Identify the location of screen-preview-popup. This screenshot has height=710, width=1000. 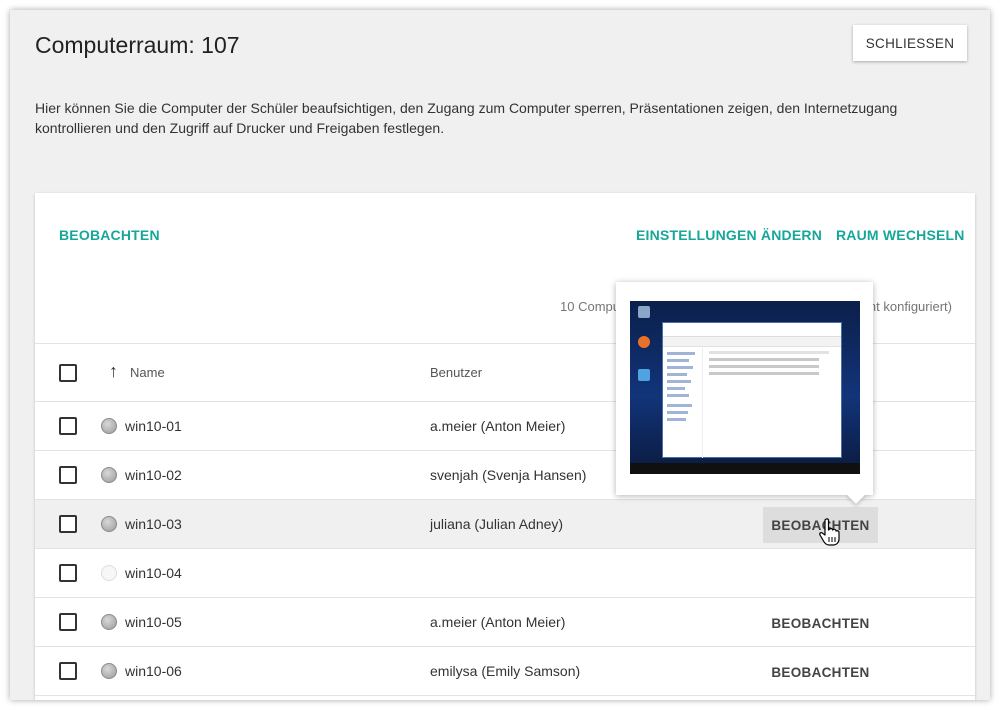
(744, 393).